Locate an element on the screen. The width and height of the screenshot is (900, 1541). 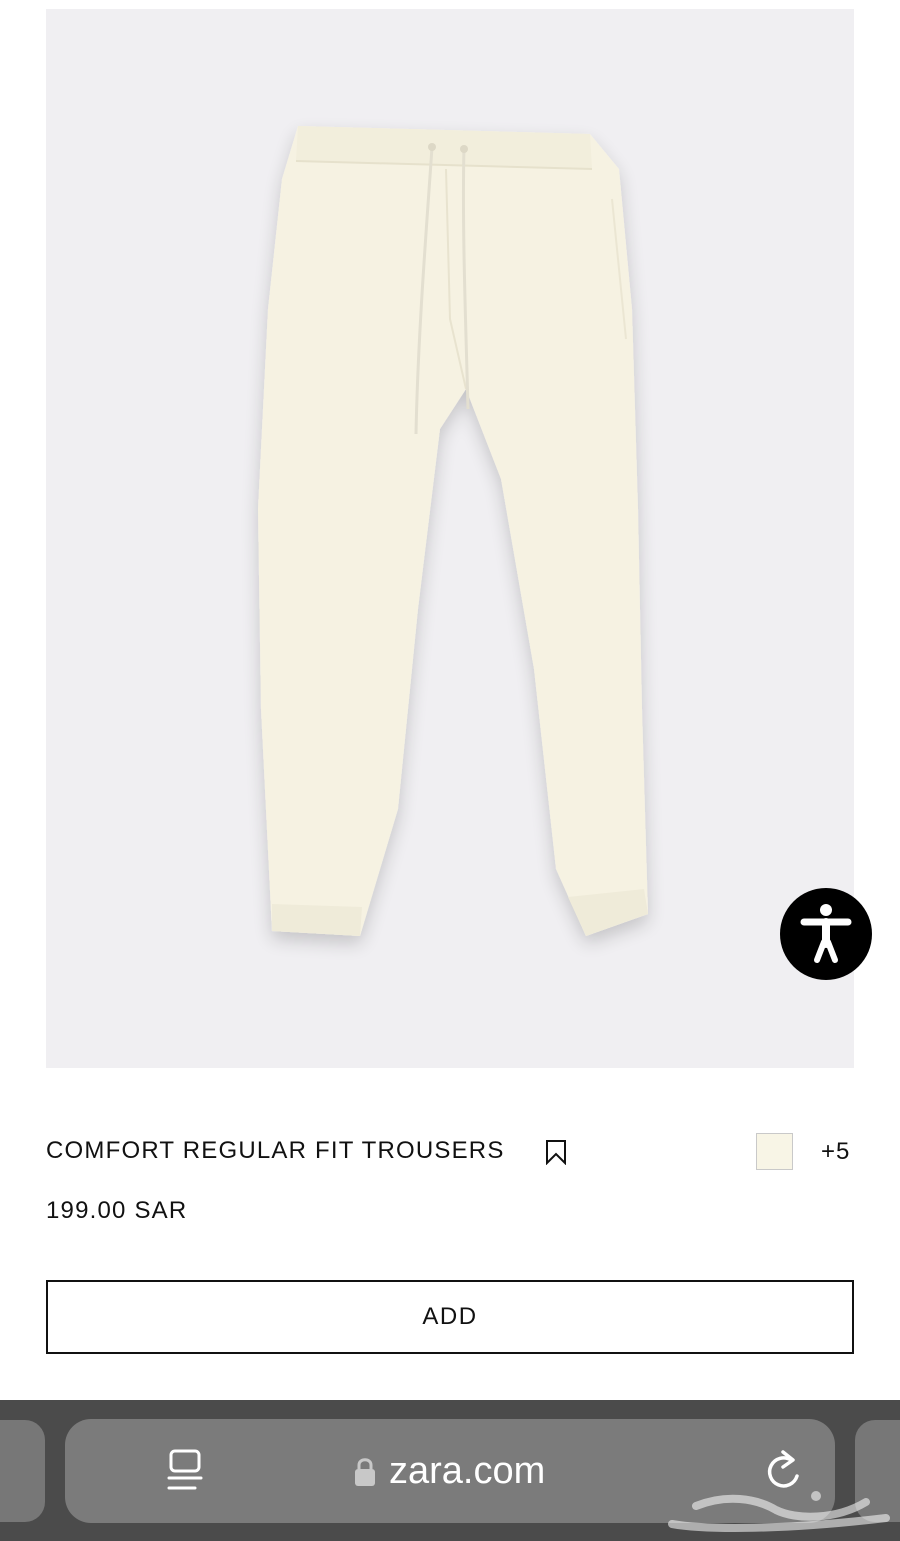
url-text: zara.com is located at coordinates (467, 1471).